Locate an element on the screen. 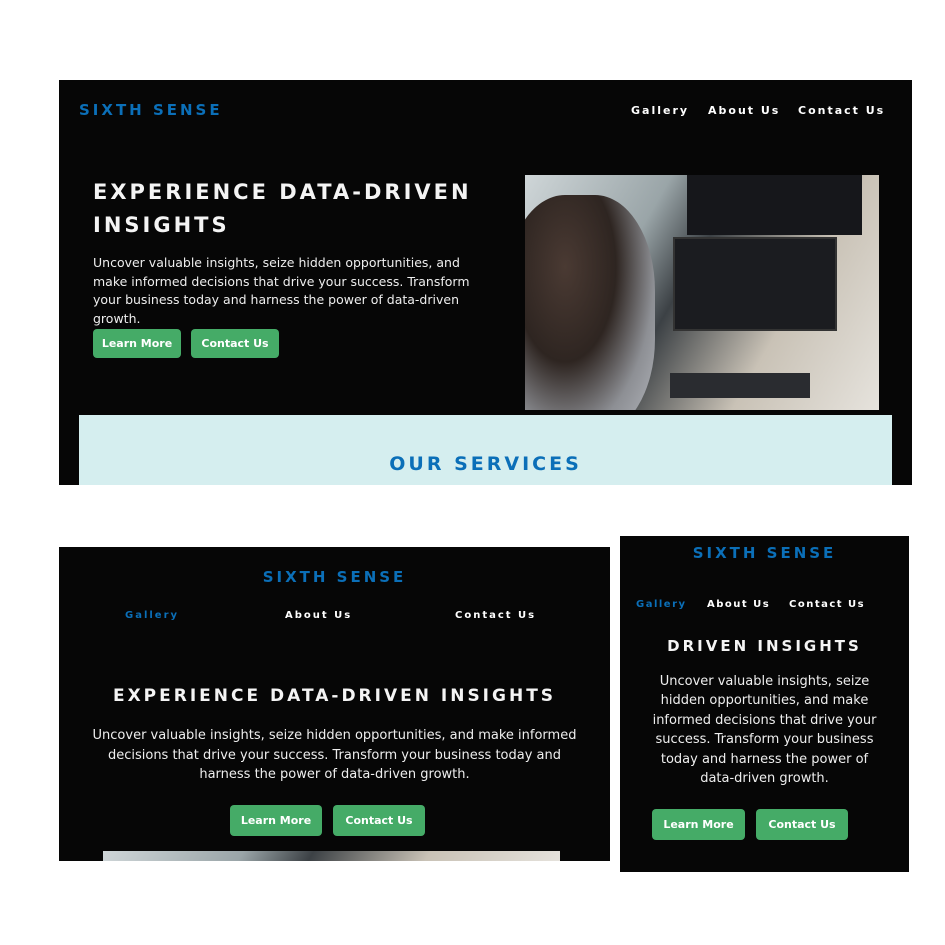  services-title: OUR SERVICES is located at coordinates (485, 464).